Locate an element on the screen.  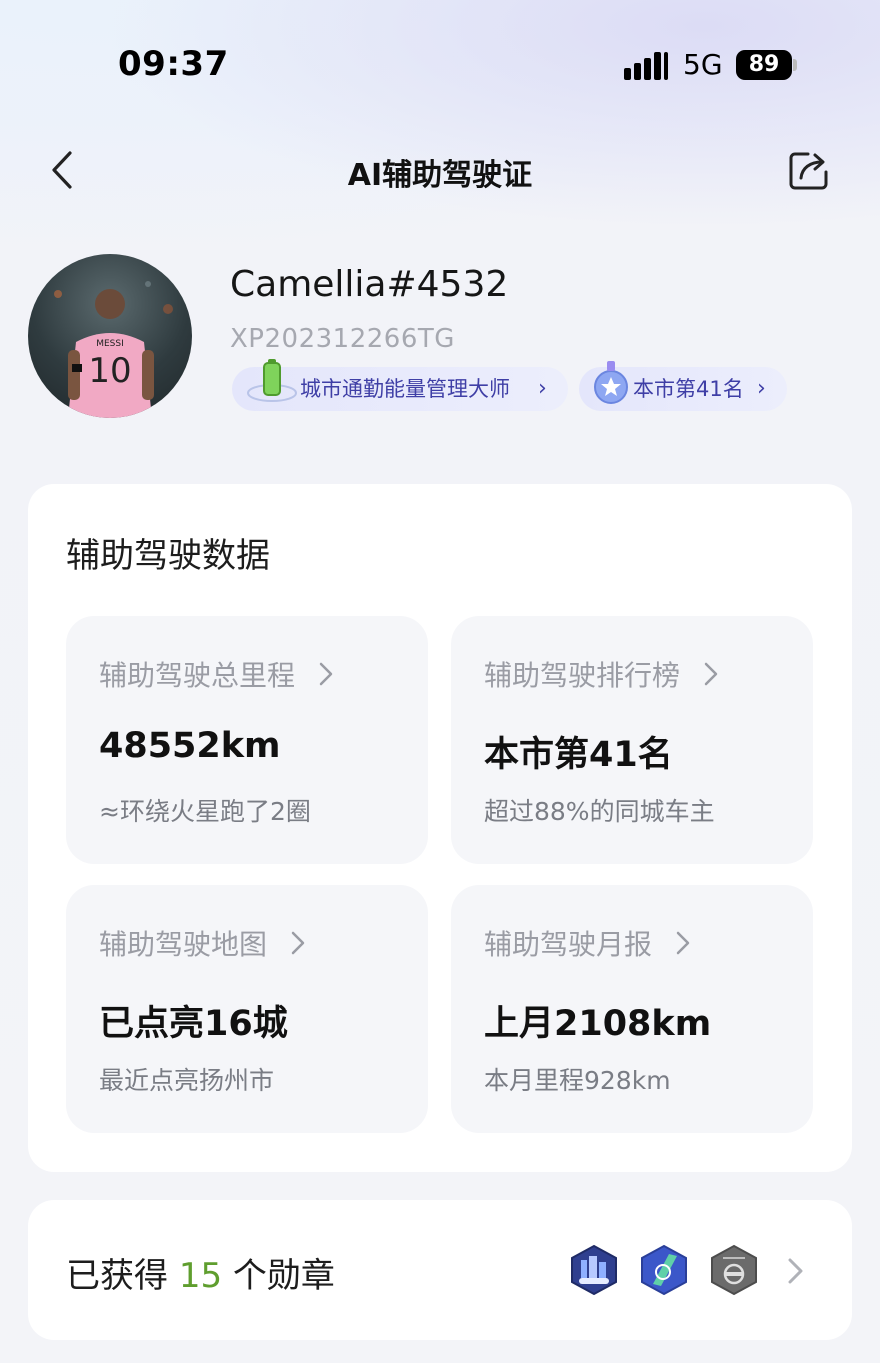
tile-subtext: 最近点亮扬州市 is located at coordinates (187, 1080).